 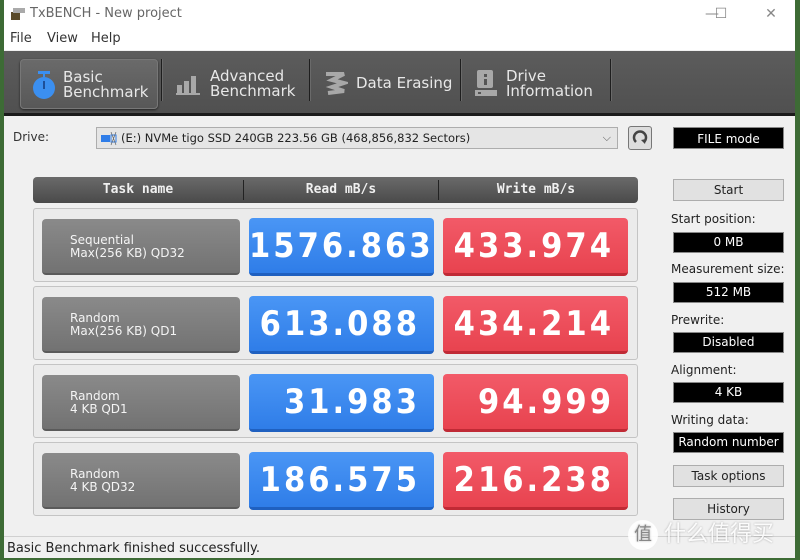 I want to click on refresh-icon, so click(x=640, y=137).